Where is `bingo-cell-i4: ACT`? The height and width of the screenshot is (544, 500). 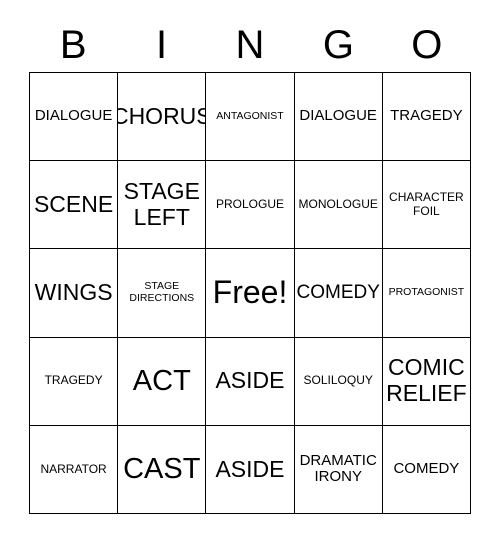
bingo-cell-i4: ACT is located at coordinates (162, 381).